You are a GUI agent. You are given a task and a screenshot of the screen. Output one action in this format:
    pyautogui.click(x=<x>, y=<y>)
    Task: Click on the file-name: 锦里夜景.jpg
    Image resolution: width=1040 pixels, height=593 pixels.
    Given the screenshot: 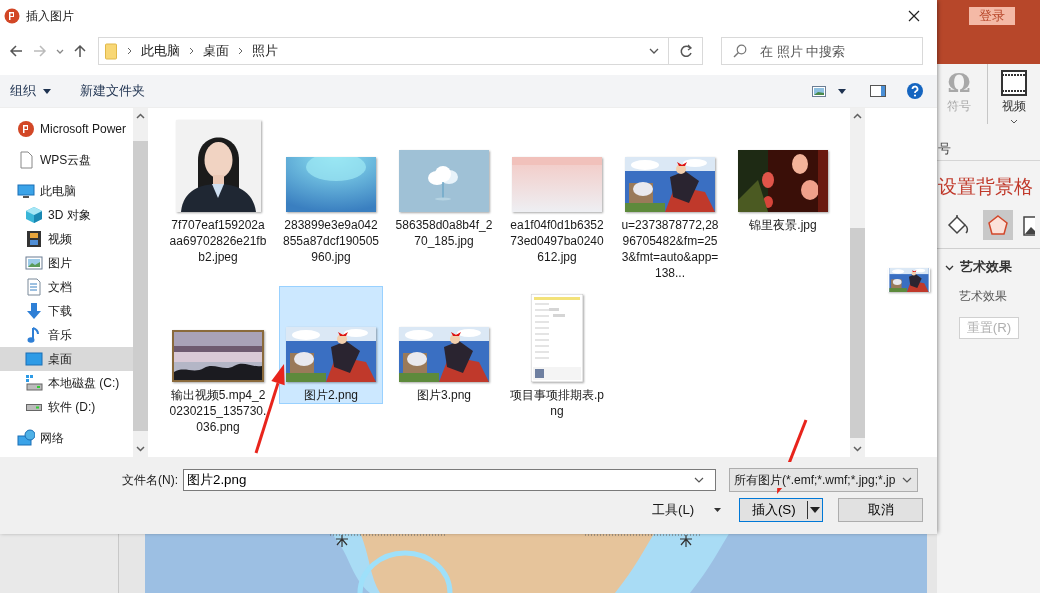 What is the action you would take?
    pyautogui.click(x=783, y=225)
    